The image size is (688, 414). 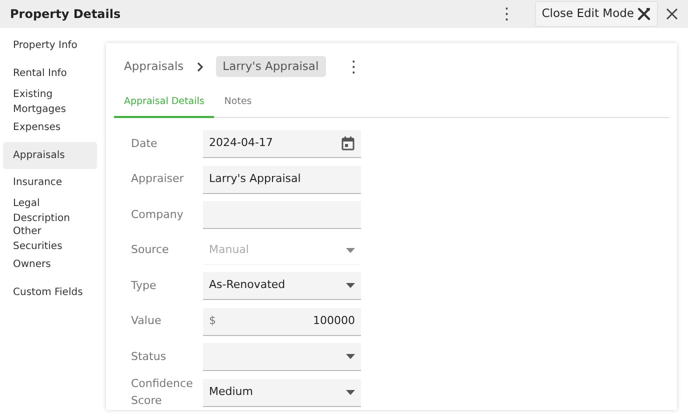 I want to click on close-edit-mode-button: Close Edit Mode, so click(x=596, y=14).